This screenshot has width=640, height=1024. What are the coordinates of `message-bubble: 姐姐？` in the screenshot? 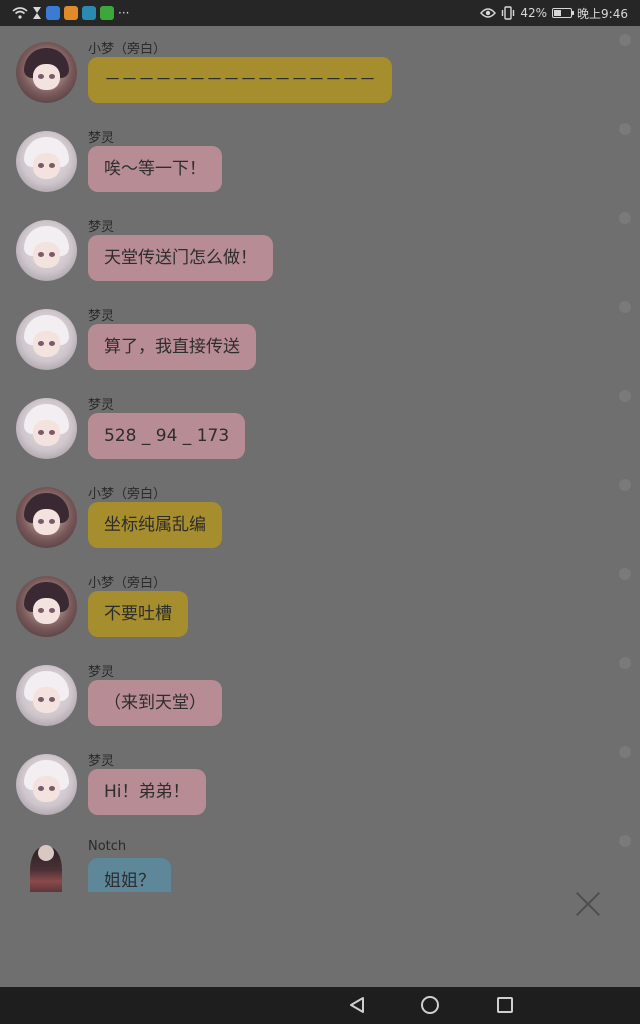 It's located at (129, 875).